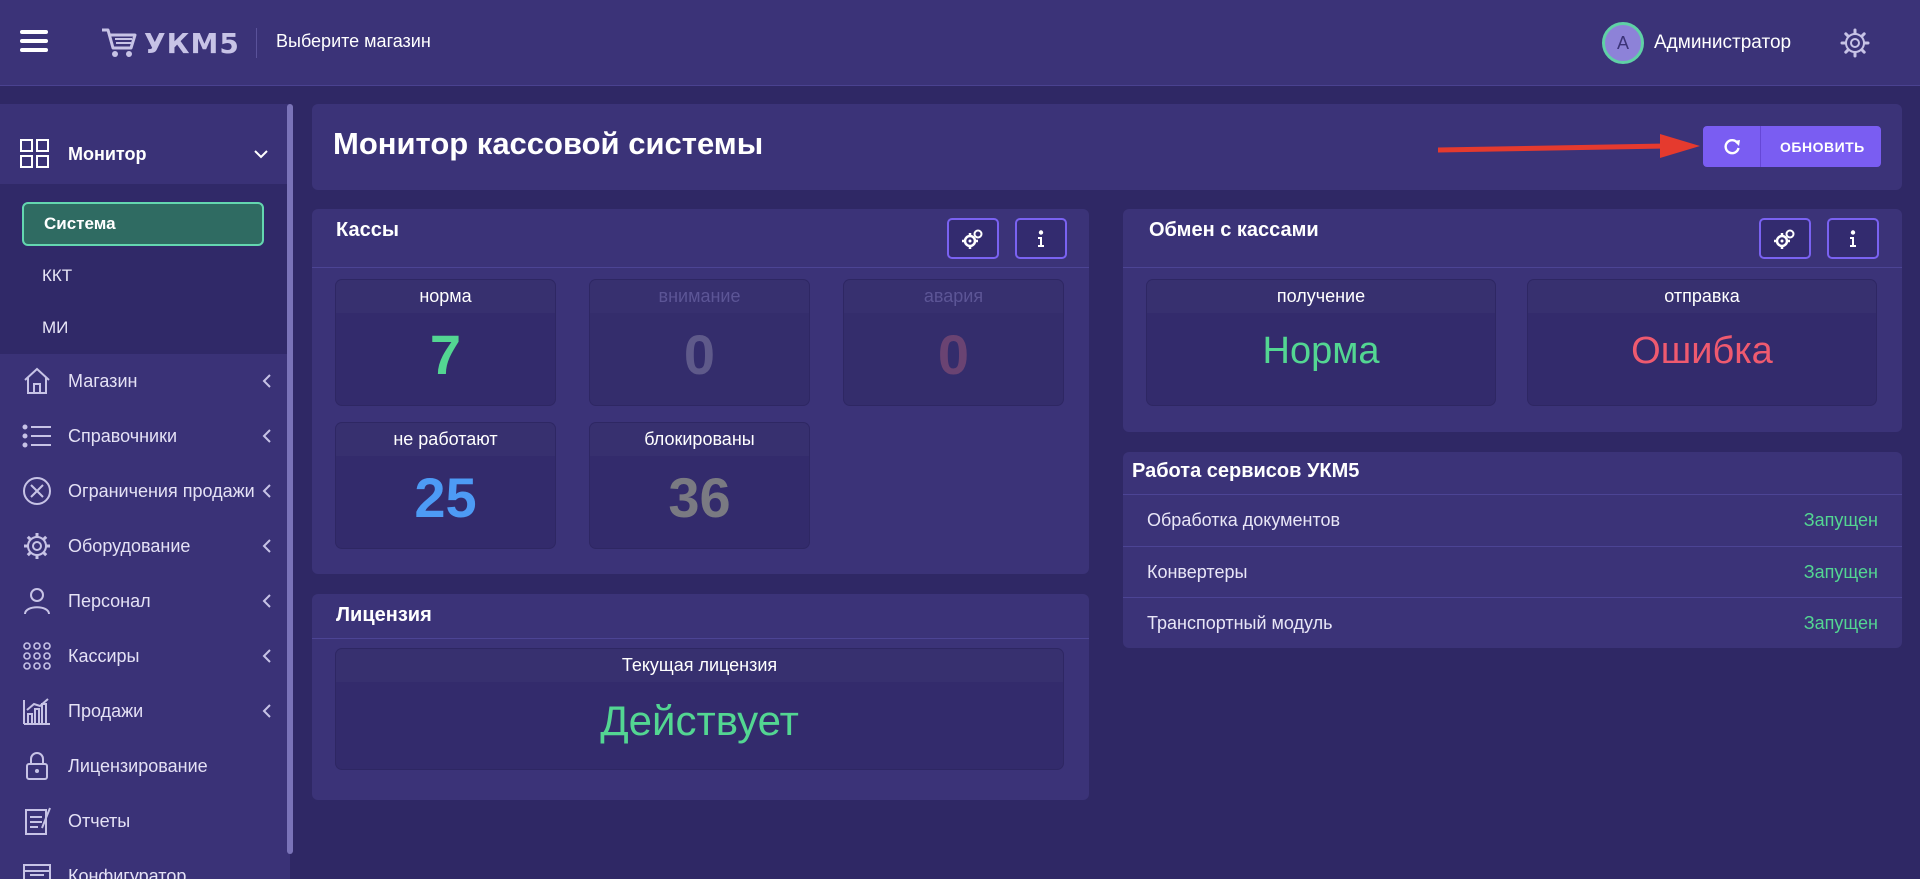  I want to click on window-icon, so click(37, 869).